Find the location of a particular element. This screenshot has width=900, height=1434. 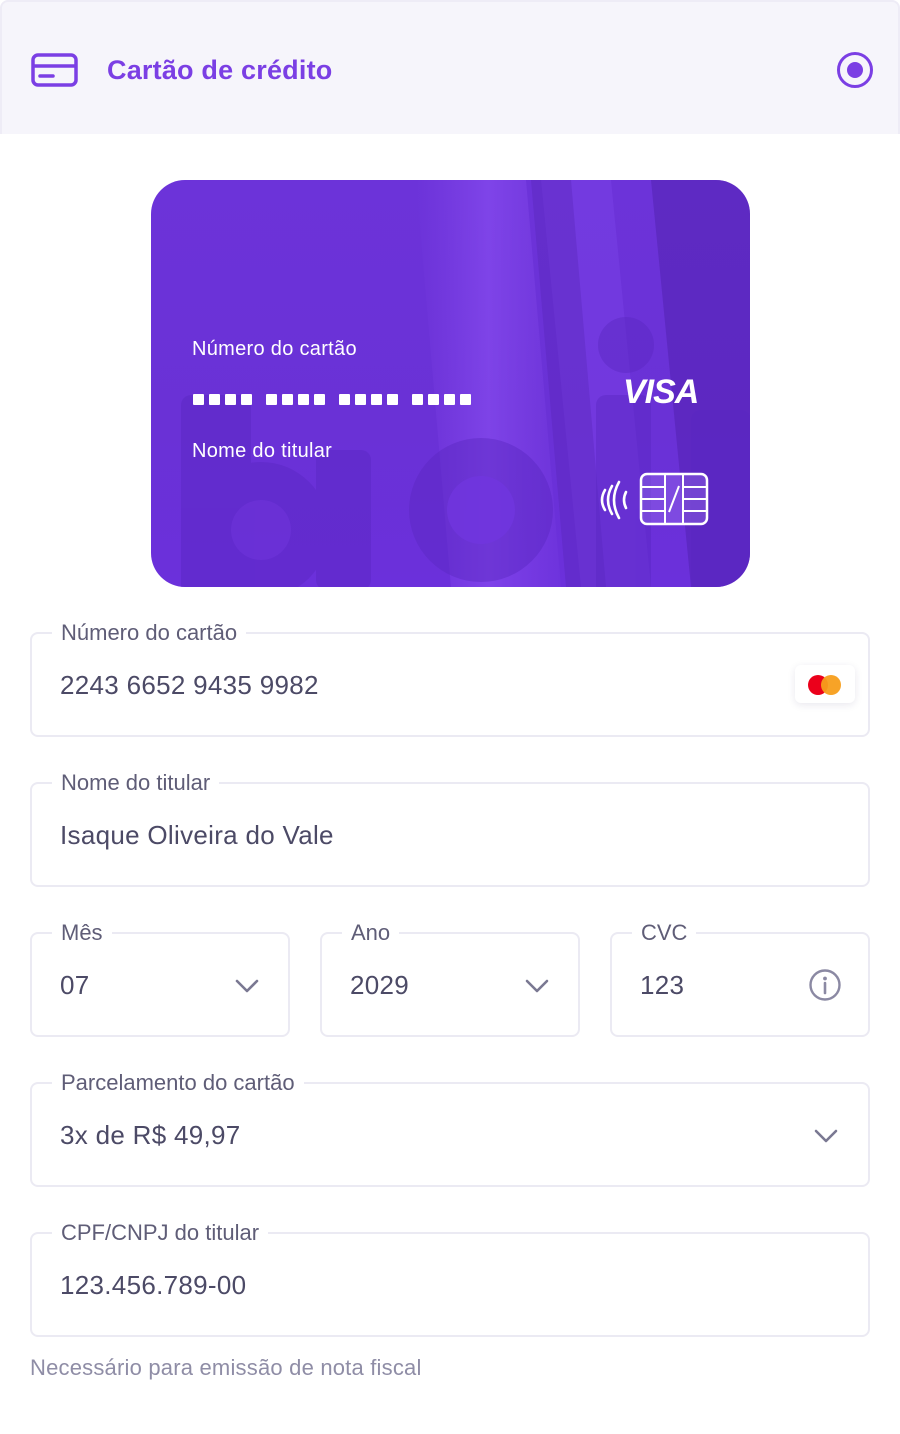

card-preview-number-mask is located at coordinates (332, 399).